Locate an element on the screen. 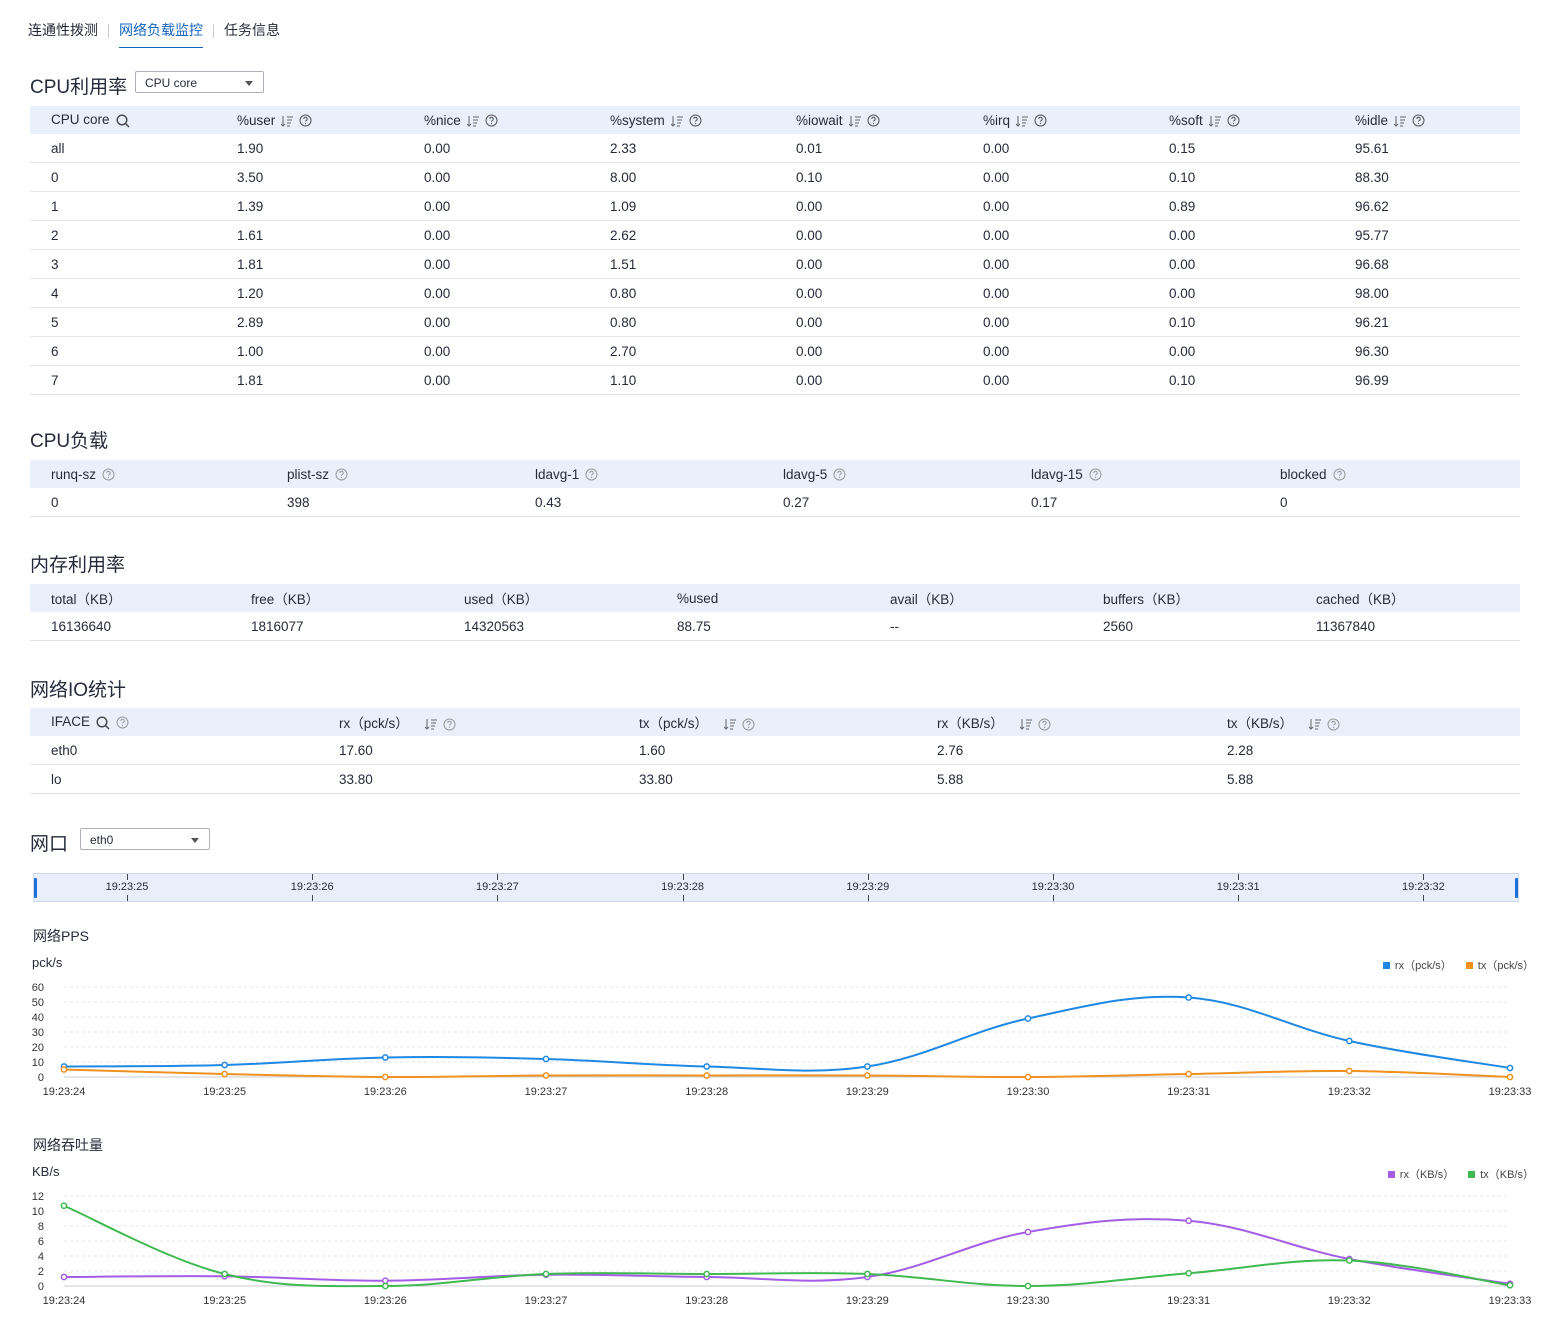  legend-item-rx-kbs: rx（KB/s） is located at coordinates (1420, 1174).